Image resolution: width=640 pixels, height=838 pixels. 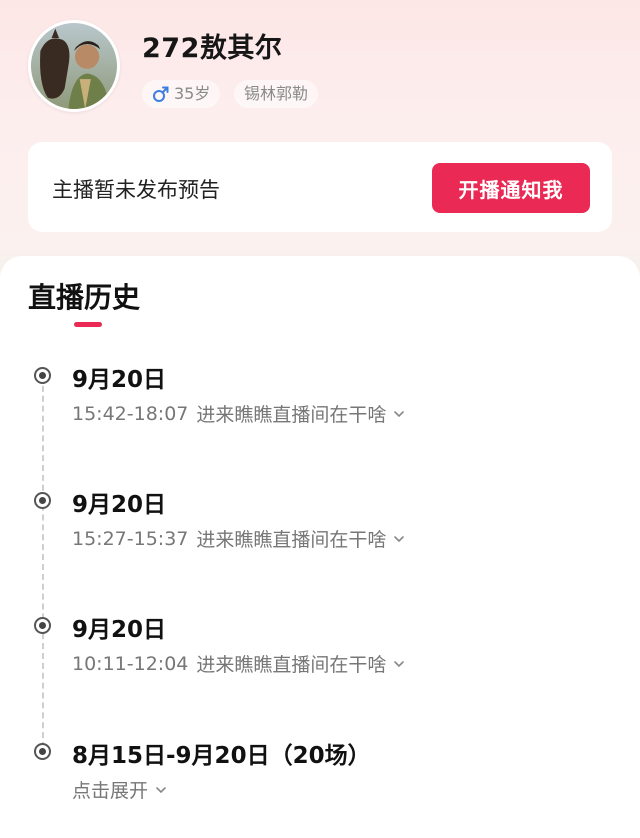 I want to click on history-description: 15:42-18:07 进来瞧瞧直播间在干啥, so click(x=239, y=413).